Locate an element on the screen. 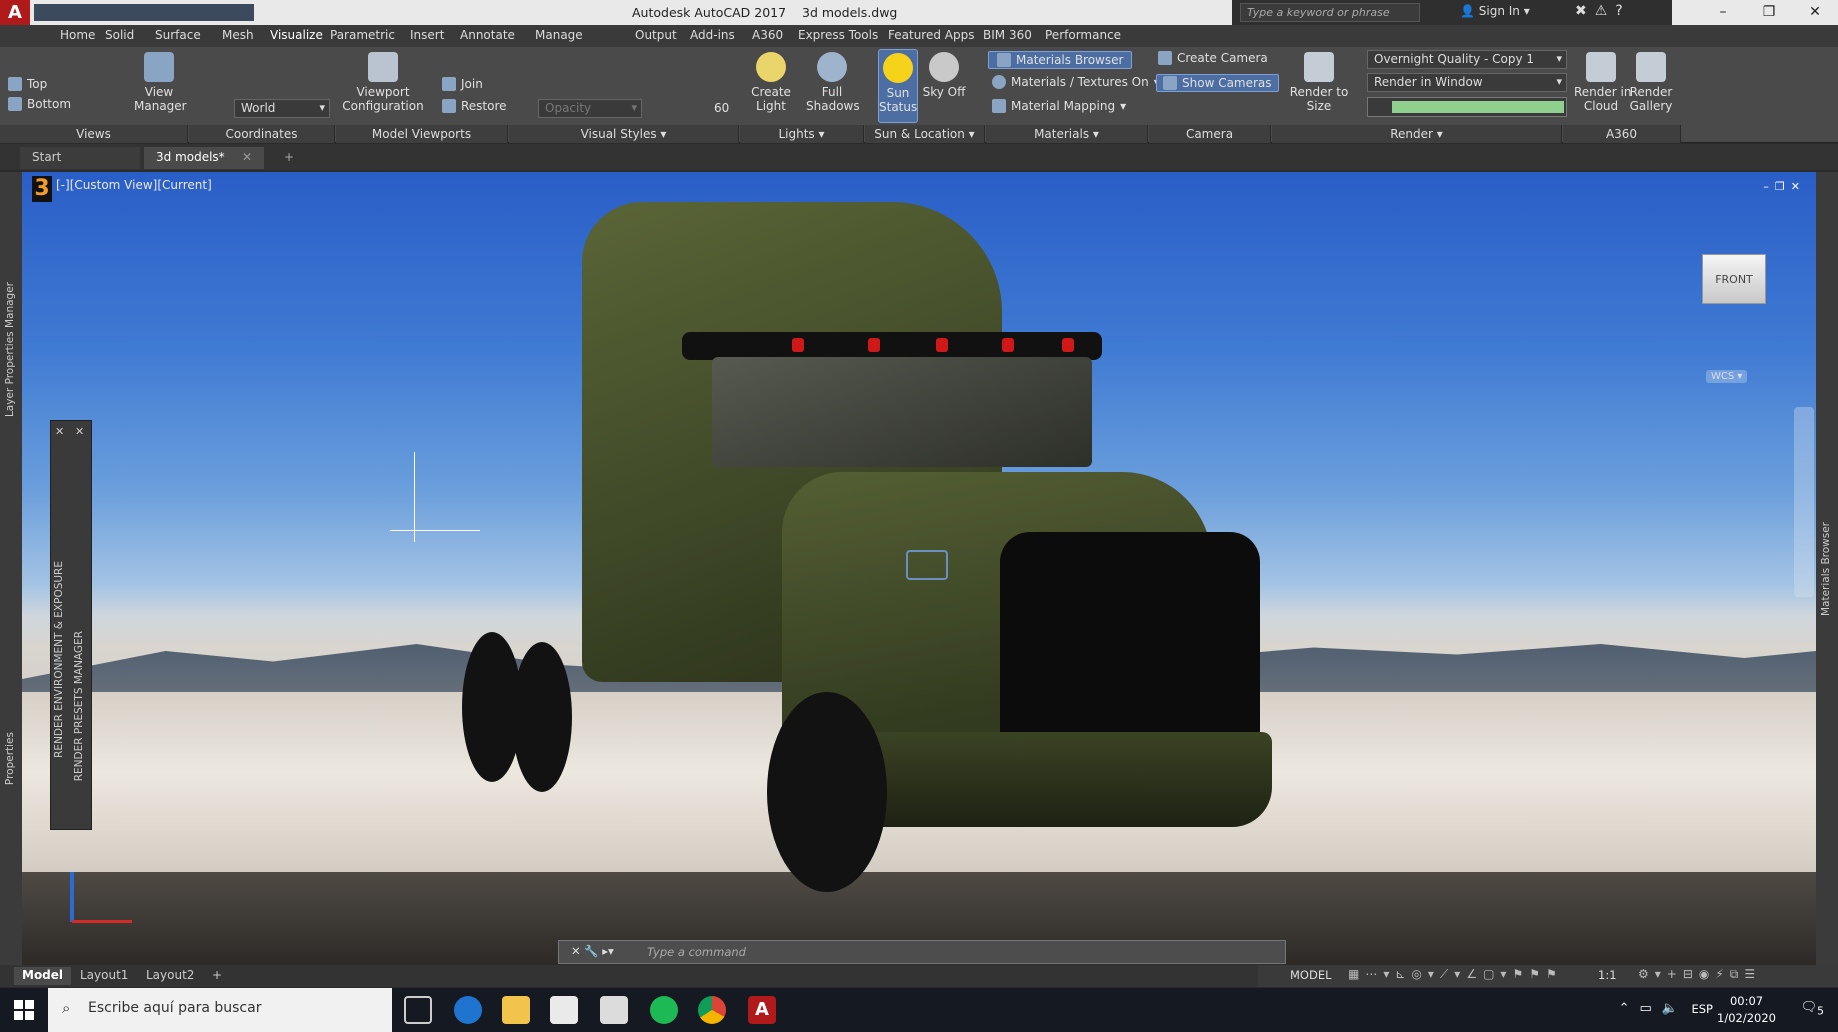  render-quality-select: Overnight Quality - Copy 1 is located at coordinates (1467, 59).